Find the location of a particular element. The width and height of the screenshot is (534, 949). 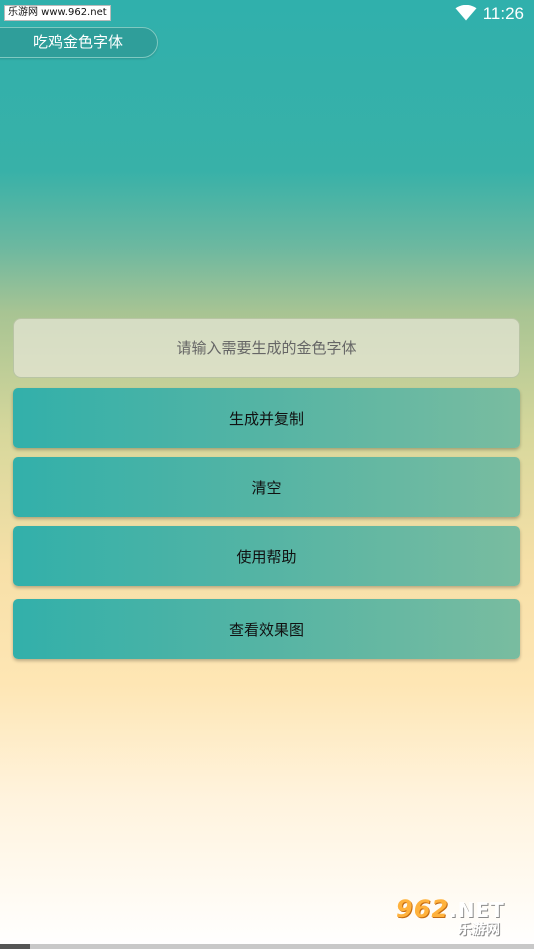

watermark-label: 乐游网 www.962.net is located at coordinates (57, 13).